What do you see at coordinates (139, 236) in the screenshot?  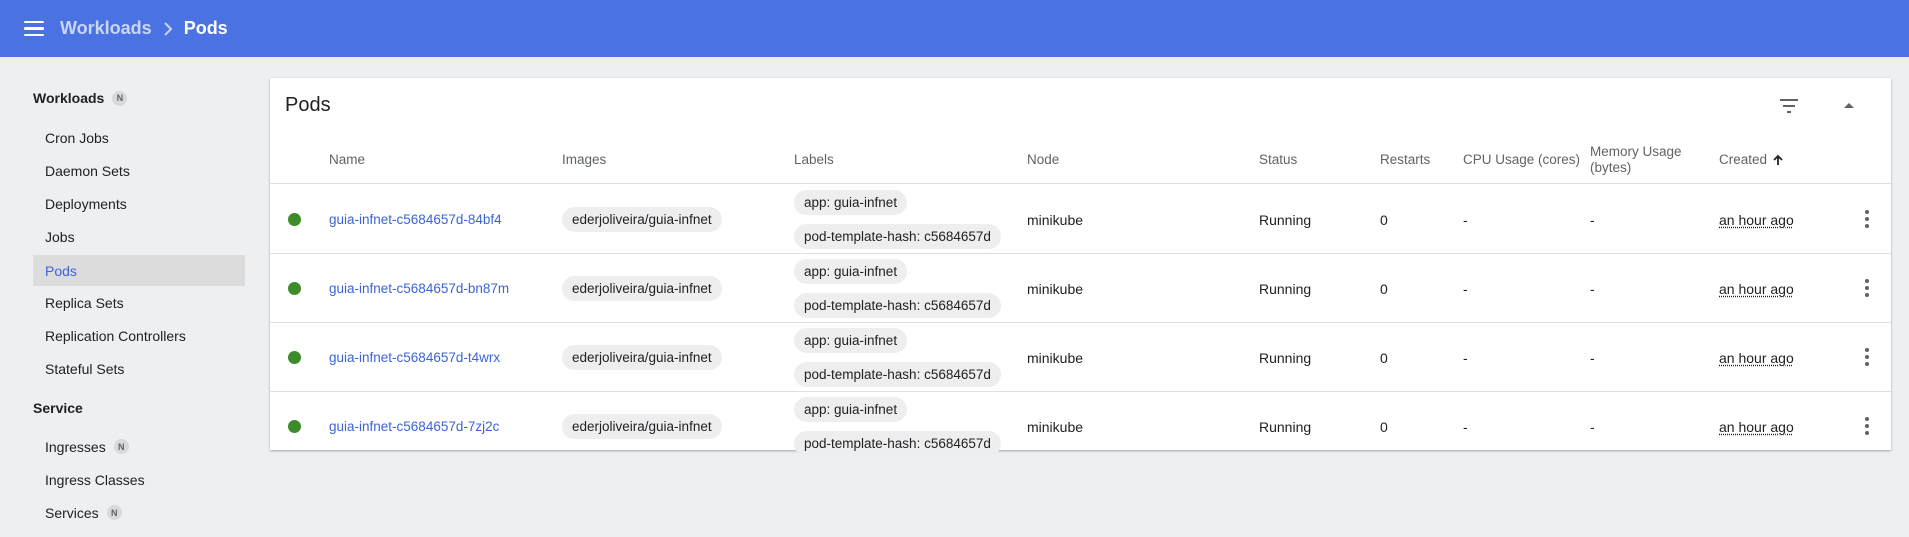 I see `sidebar-item-jobs: Jobs` at bounding box center [139, 236].